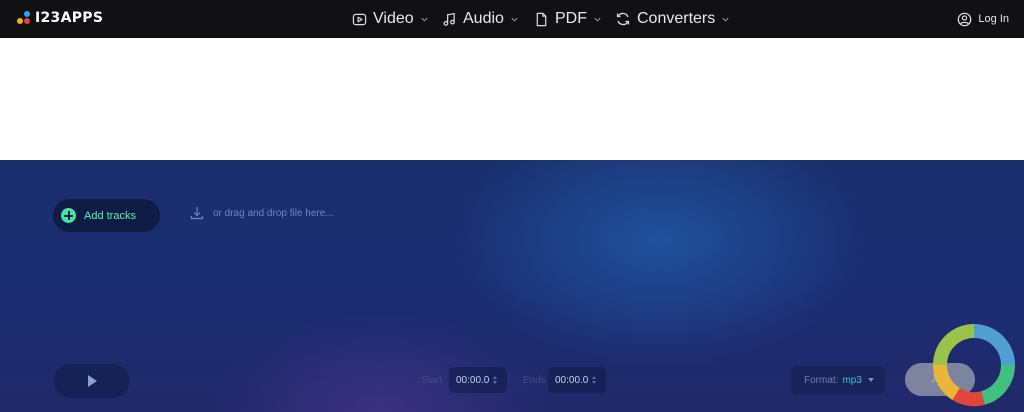 The image size is (1024, 412). I want to click on end-time-input: 00:00.0, so click(577, 380).